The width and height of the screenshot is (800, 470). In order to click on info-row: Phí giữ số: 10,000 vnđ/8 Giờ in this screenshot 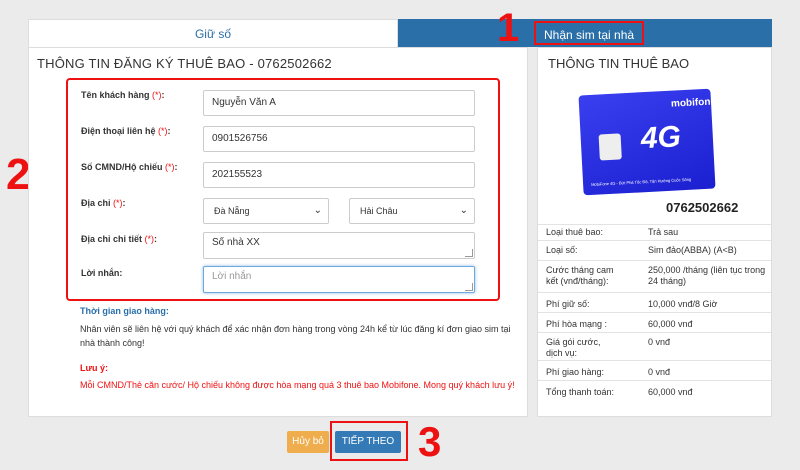, I will do `click(654, 302)`.